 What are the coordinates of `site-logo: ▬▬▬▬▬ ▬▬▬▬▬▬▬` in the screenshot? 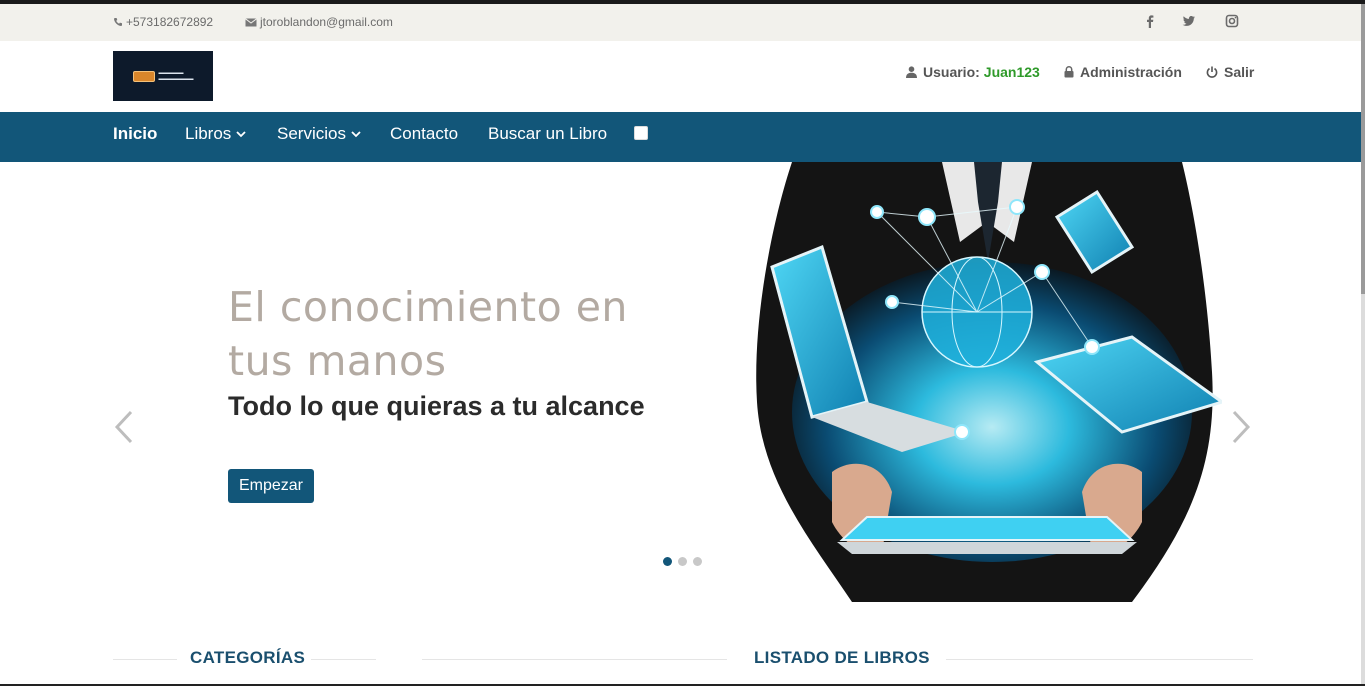 It's located at (163, 76).